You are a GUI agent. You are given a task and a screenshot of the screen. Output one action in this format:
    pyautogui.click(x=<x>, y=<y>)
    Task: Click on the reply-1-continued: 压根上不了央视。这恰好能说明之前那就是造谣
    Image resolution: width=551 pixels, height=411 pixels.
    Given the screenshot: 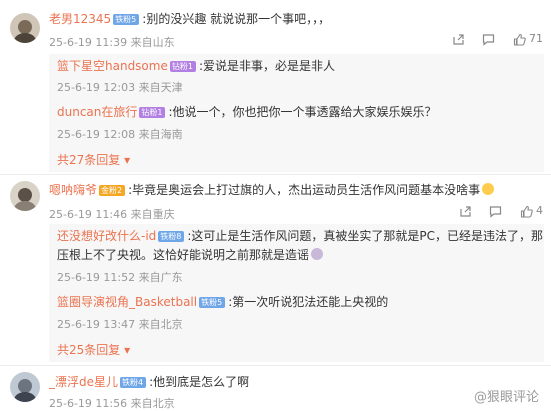 What is the action you would take?
    pyautogui.click(x=190, y=255)
    